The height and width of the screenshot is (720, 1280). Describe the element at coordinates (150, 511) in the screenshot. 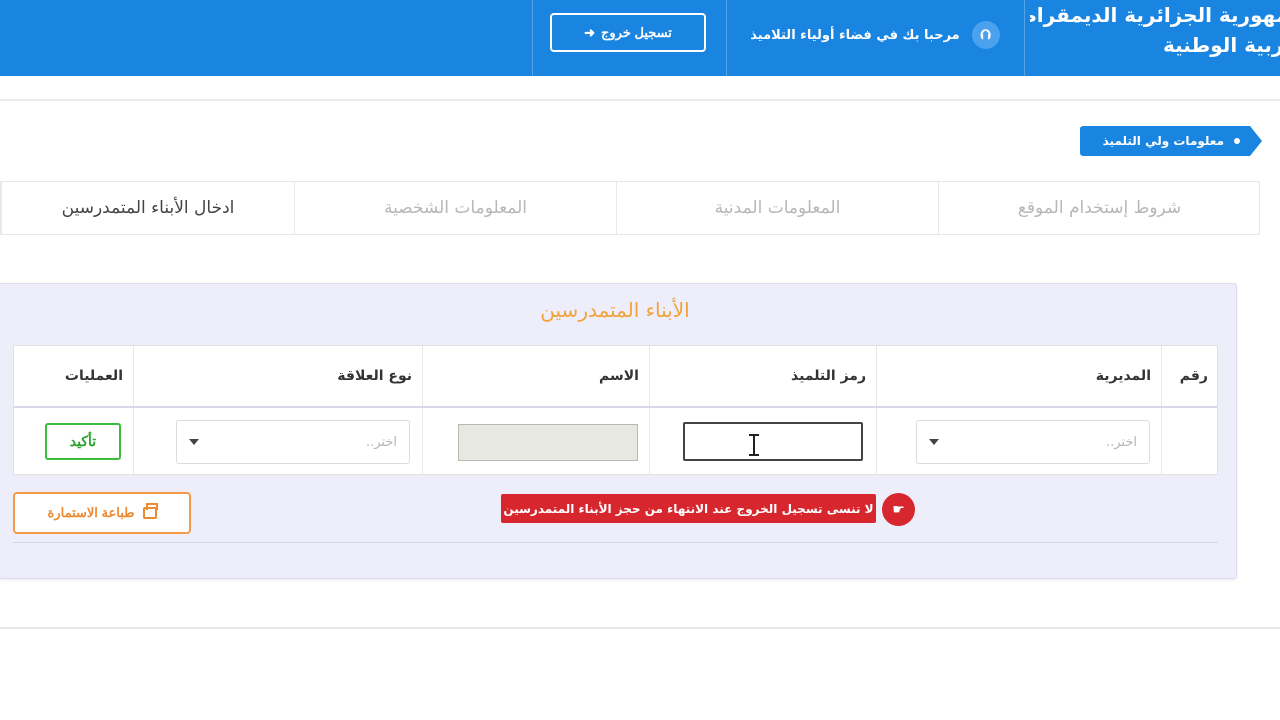

I see `printer-icon` at that location.